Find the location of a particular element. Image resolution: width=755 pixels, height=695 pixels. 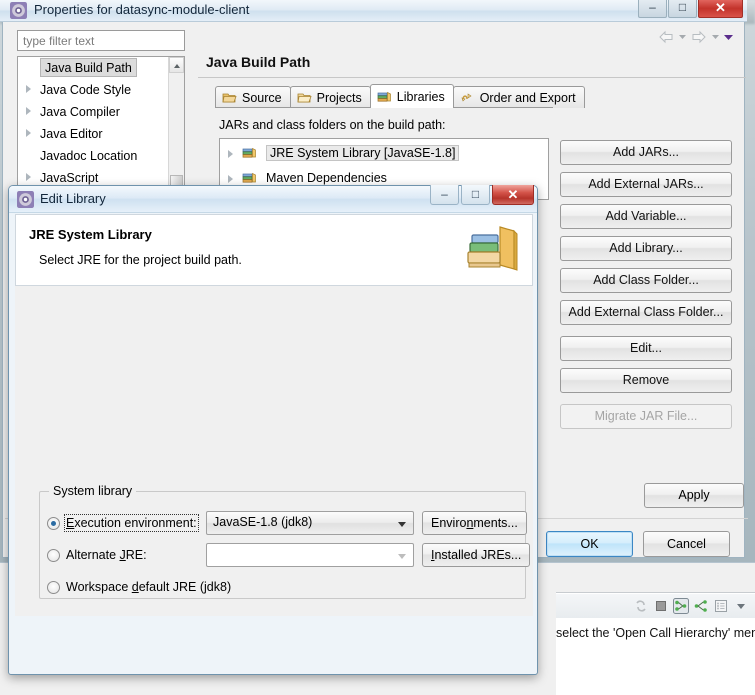

tree-item-java-compiler: Java Compiler is located at coordinates (101, 112).